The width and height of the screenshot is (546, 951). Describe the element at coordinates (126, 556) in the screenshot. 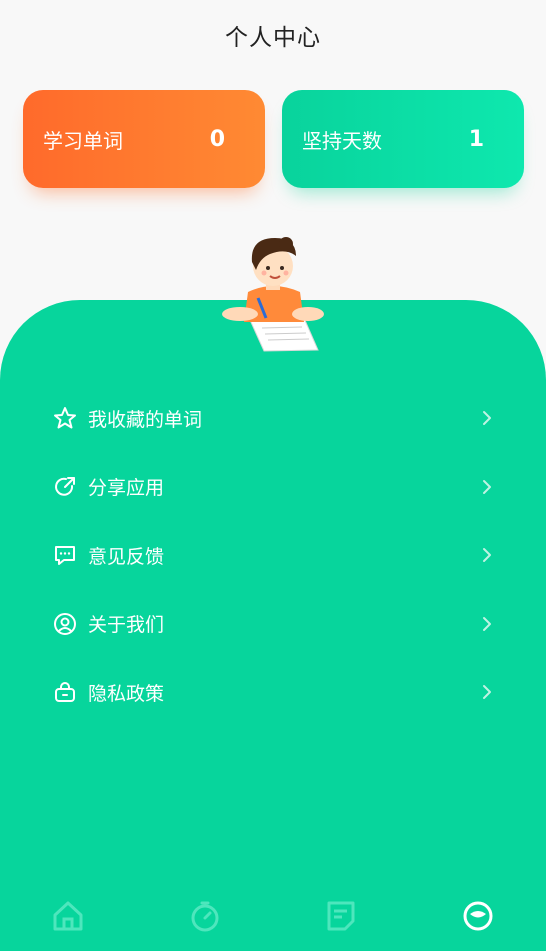

I see `menu-item-label: 意见反馈` at that location.